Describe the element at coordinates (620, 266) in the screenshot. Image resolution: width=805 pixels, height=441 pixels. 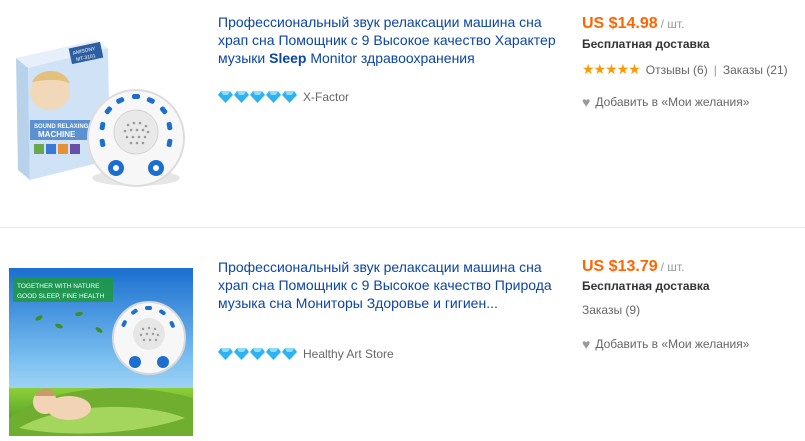
I see `price-value: US $13.79` at that location.